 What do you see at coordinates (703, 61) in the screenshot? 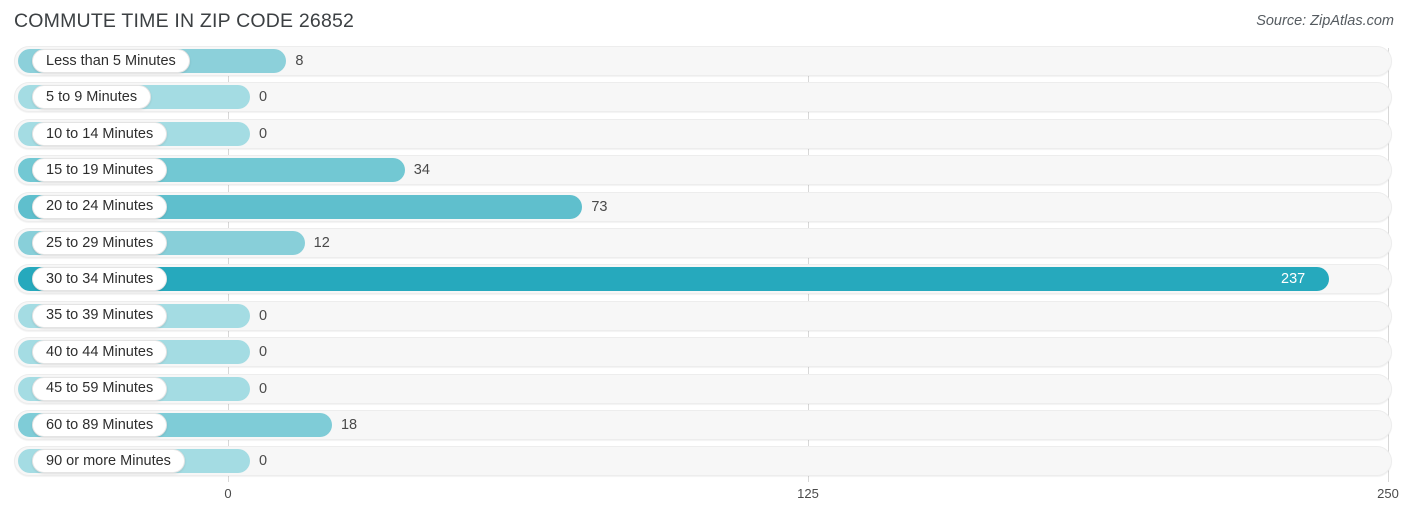
I see `table-row: Less than 5 Minutes 8` at bounding box center [703, 61].